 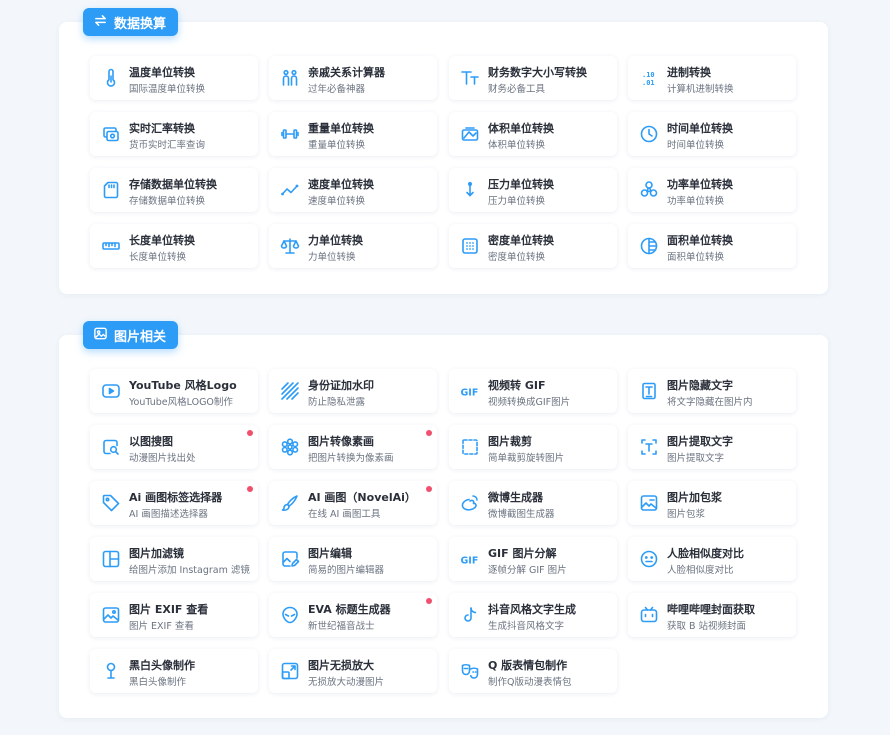 What do you see at coordinates (168, 514) in the screenshot?
I see `tool-card-subtitle: AI 画图描述选择器` at bounding box center [168, 514].